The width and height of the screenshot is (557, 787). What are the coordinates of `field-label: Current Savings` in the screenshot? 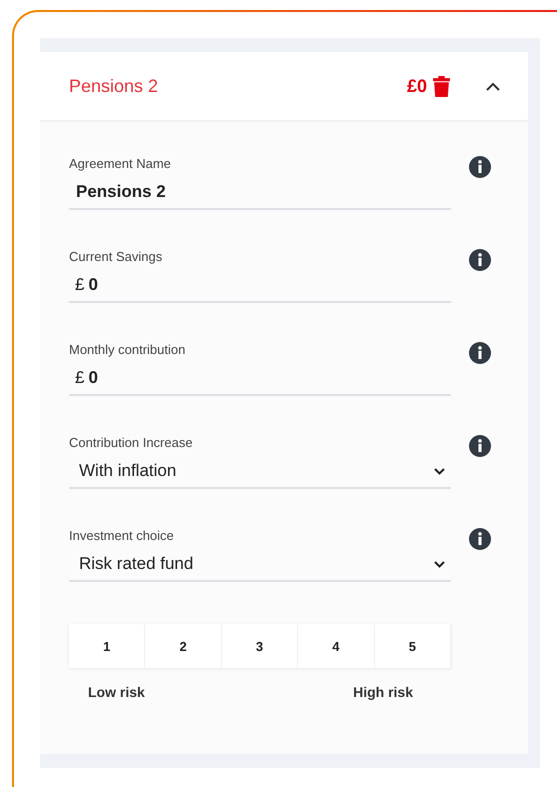 It's located at (116, 257).